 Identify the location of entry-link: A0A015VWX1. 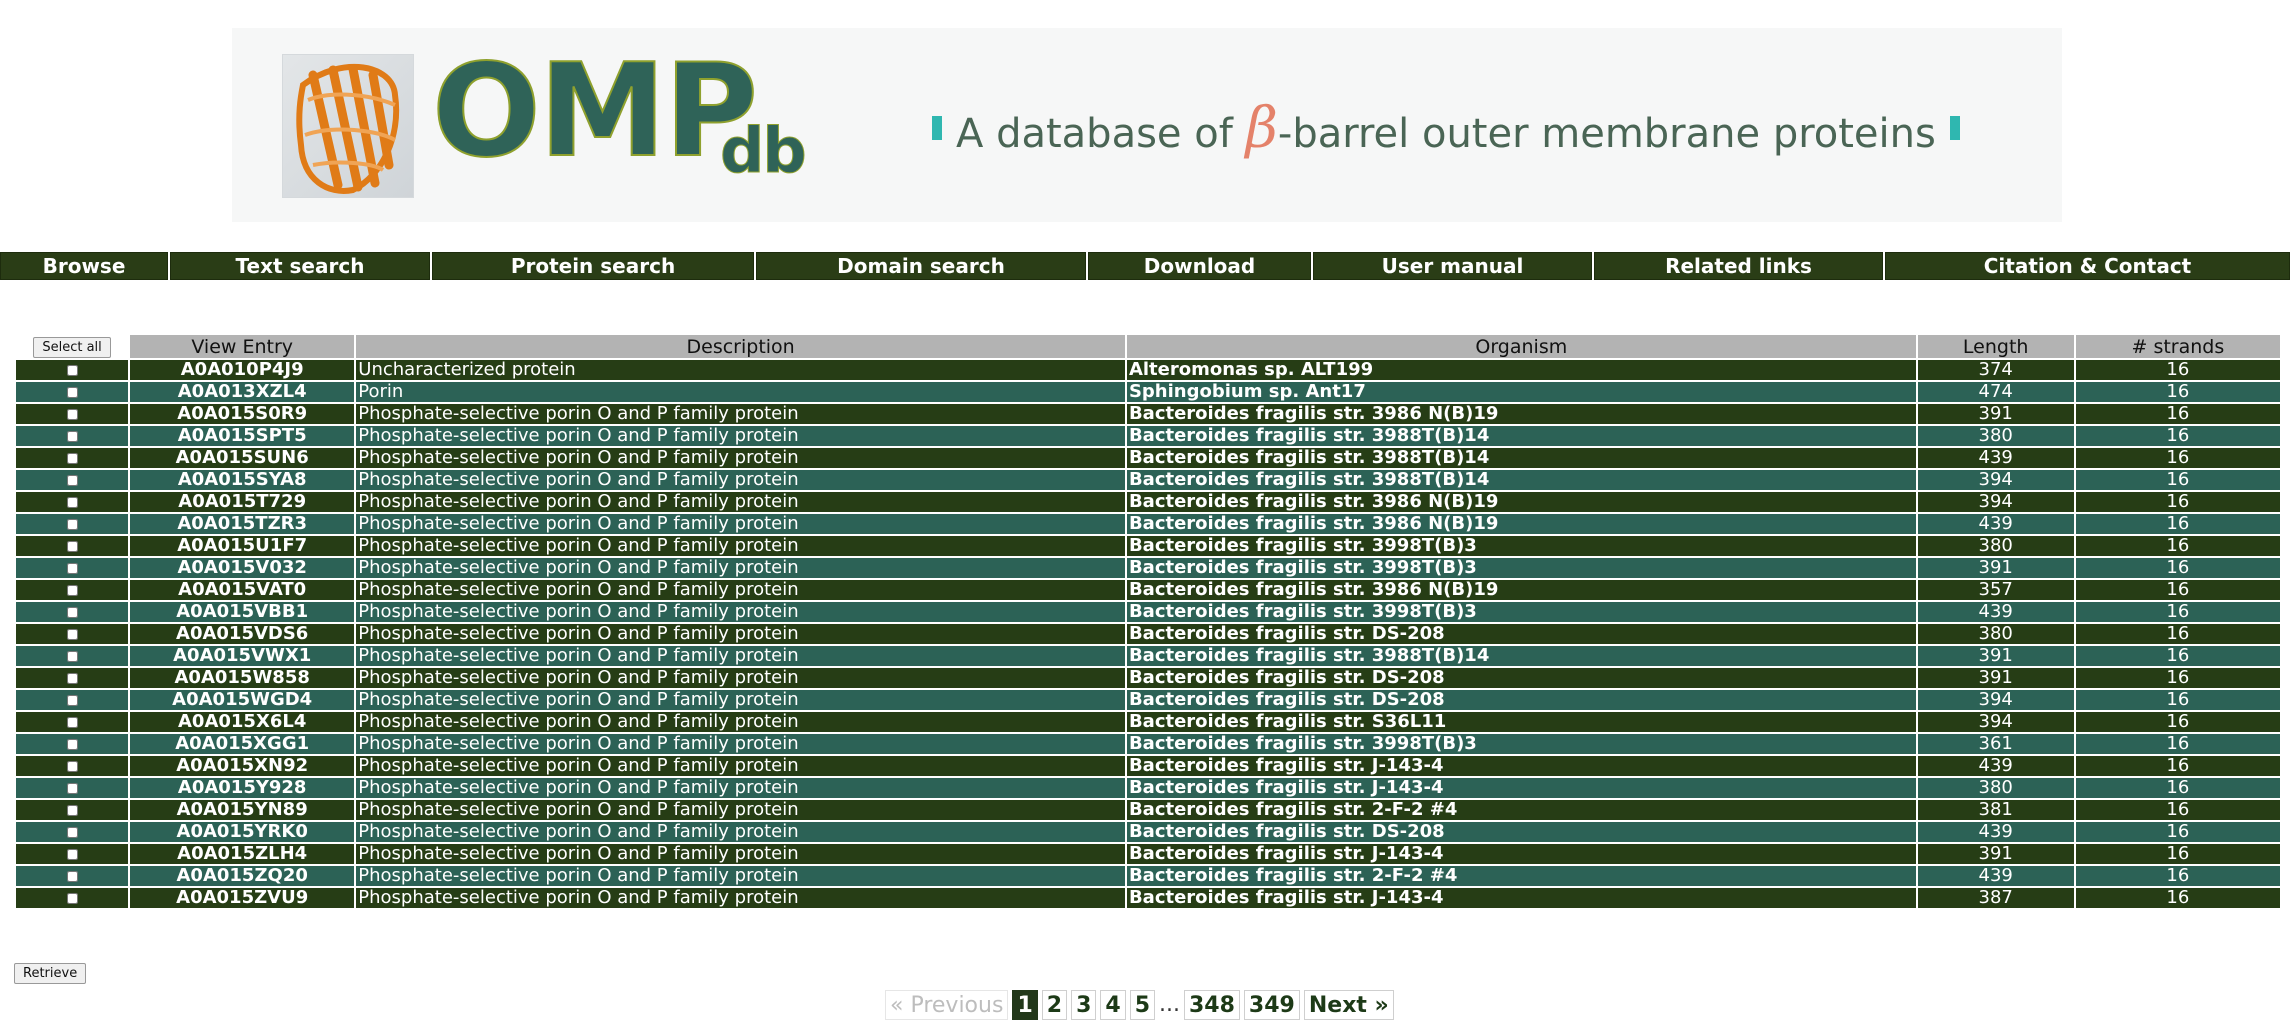
(242, 656).